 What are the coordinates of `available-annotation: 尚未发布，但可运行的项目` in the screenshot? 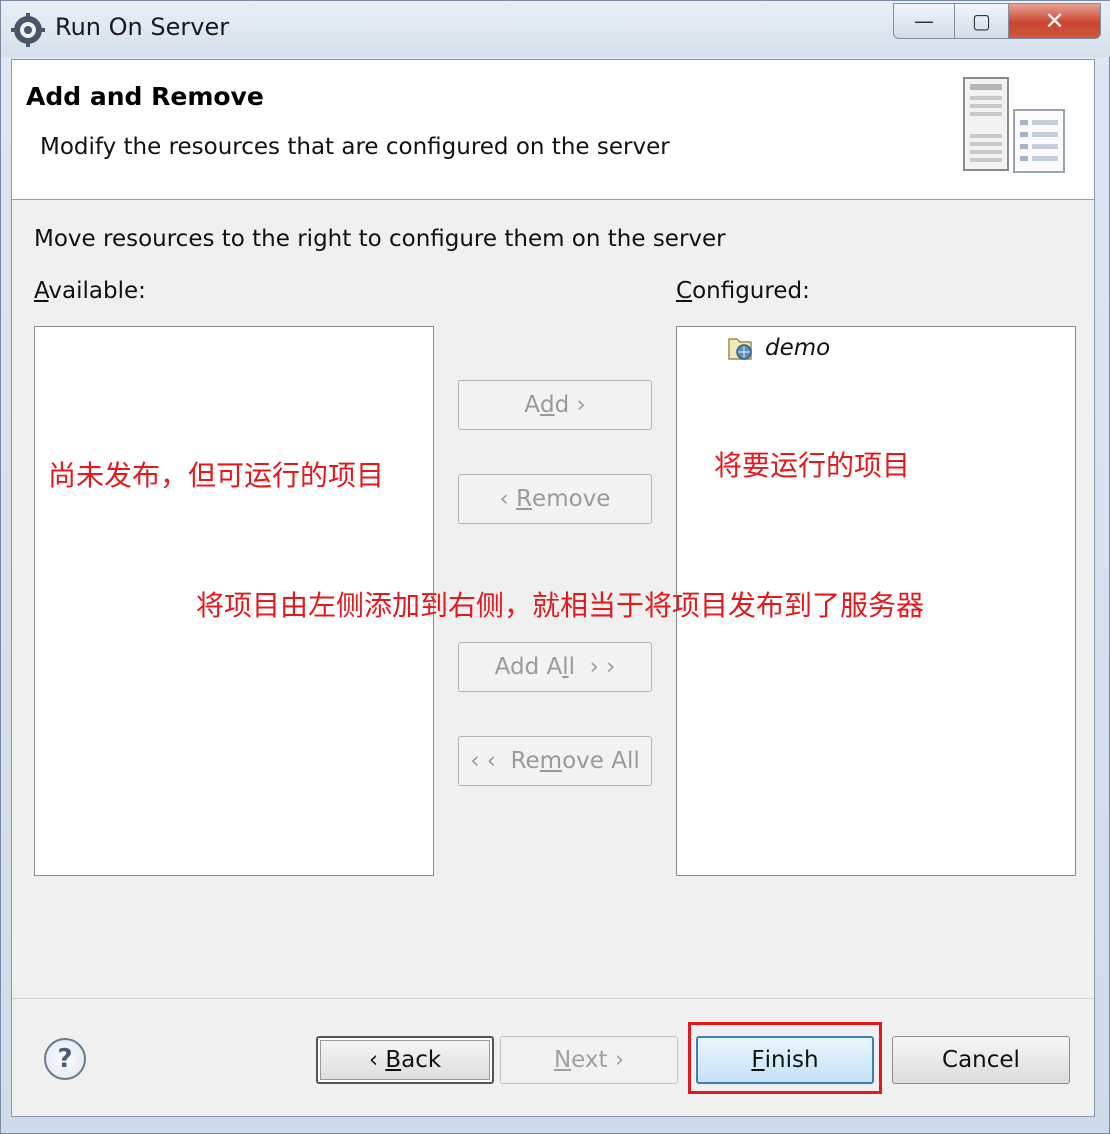 It's located at (216, 475).